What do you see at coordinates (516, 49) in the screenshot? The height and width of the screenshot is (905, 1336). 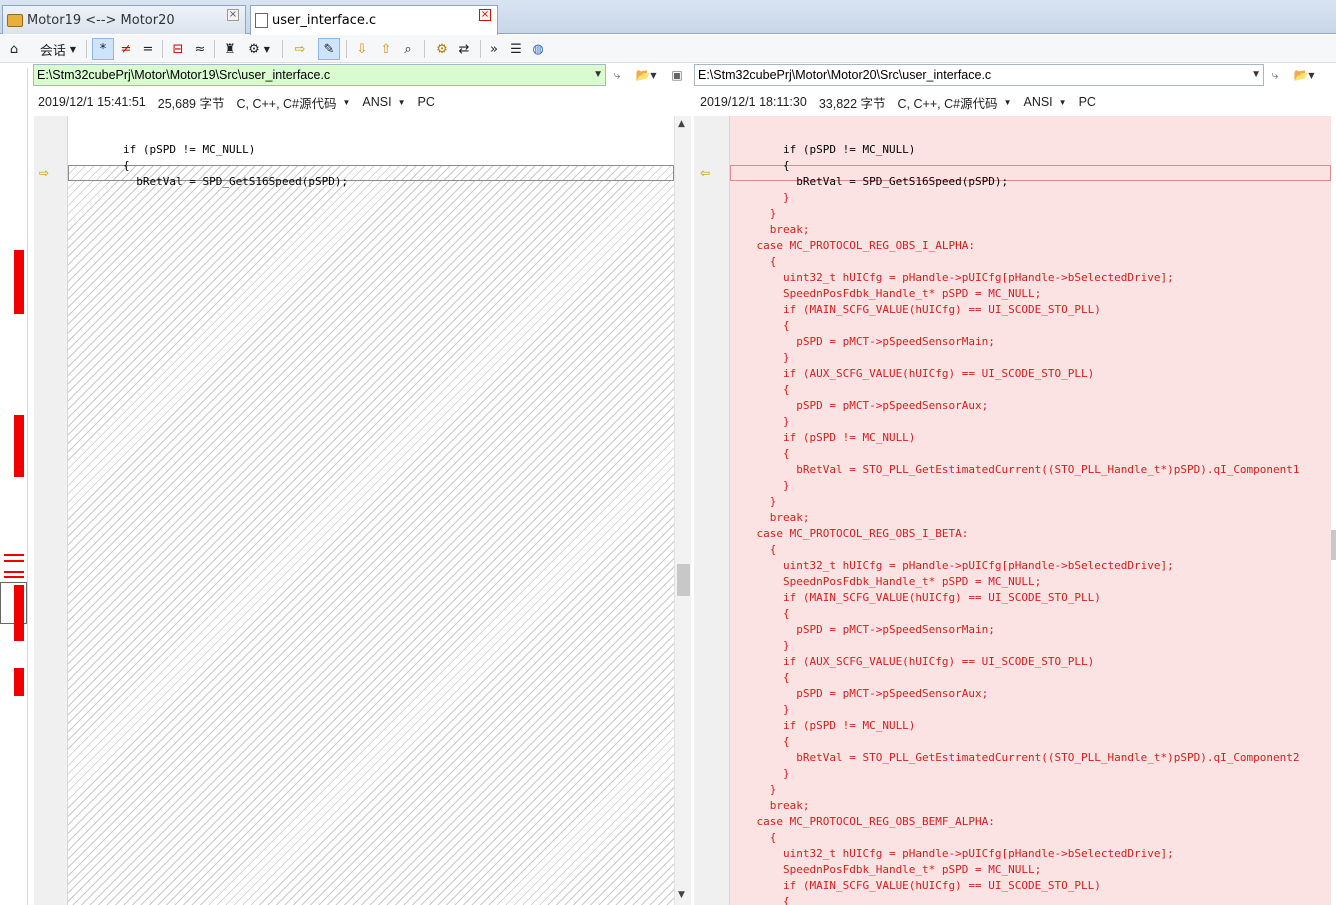 I see `list-icon: ☰` at bounding box center [516, 49].